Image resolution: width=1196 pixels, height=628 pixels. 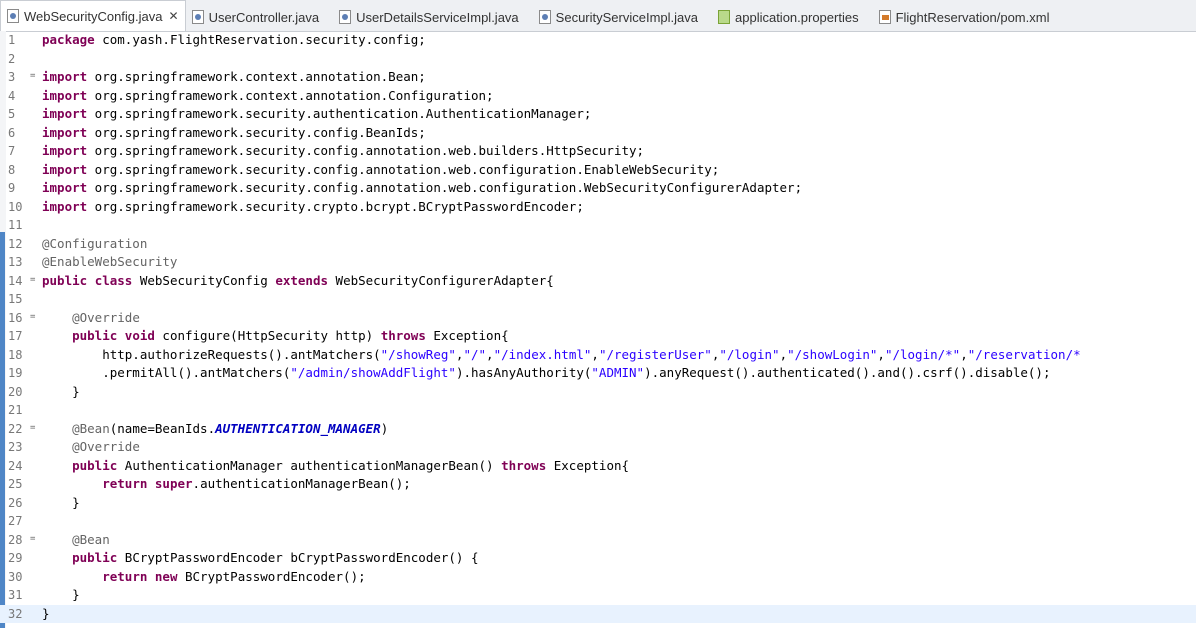 I want to click on tab-label: WebSecurityConfig.java, so click(x=93, y=16).